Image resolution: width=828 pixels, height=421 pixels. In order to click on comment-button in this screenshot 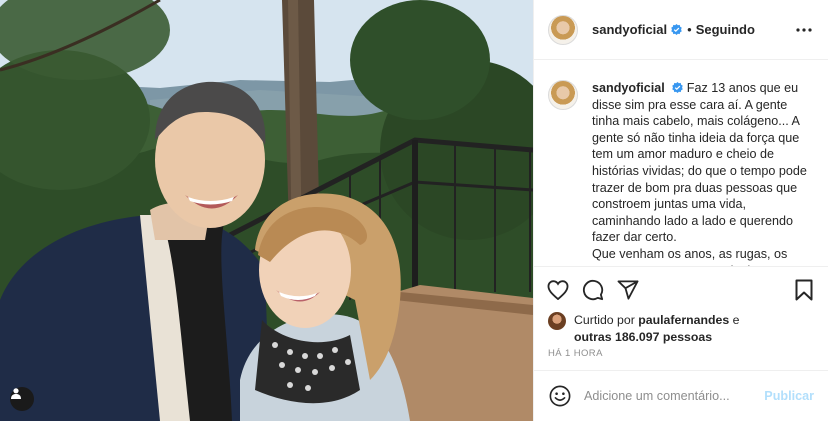, I will do `click(593, 290)`.